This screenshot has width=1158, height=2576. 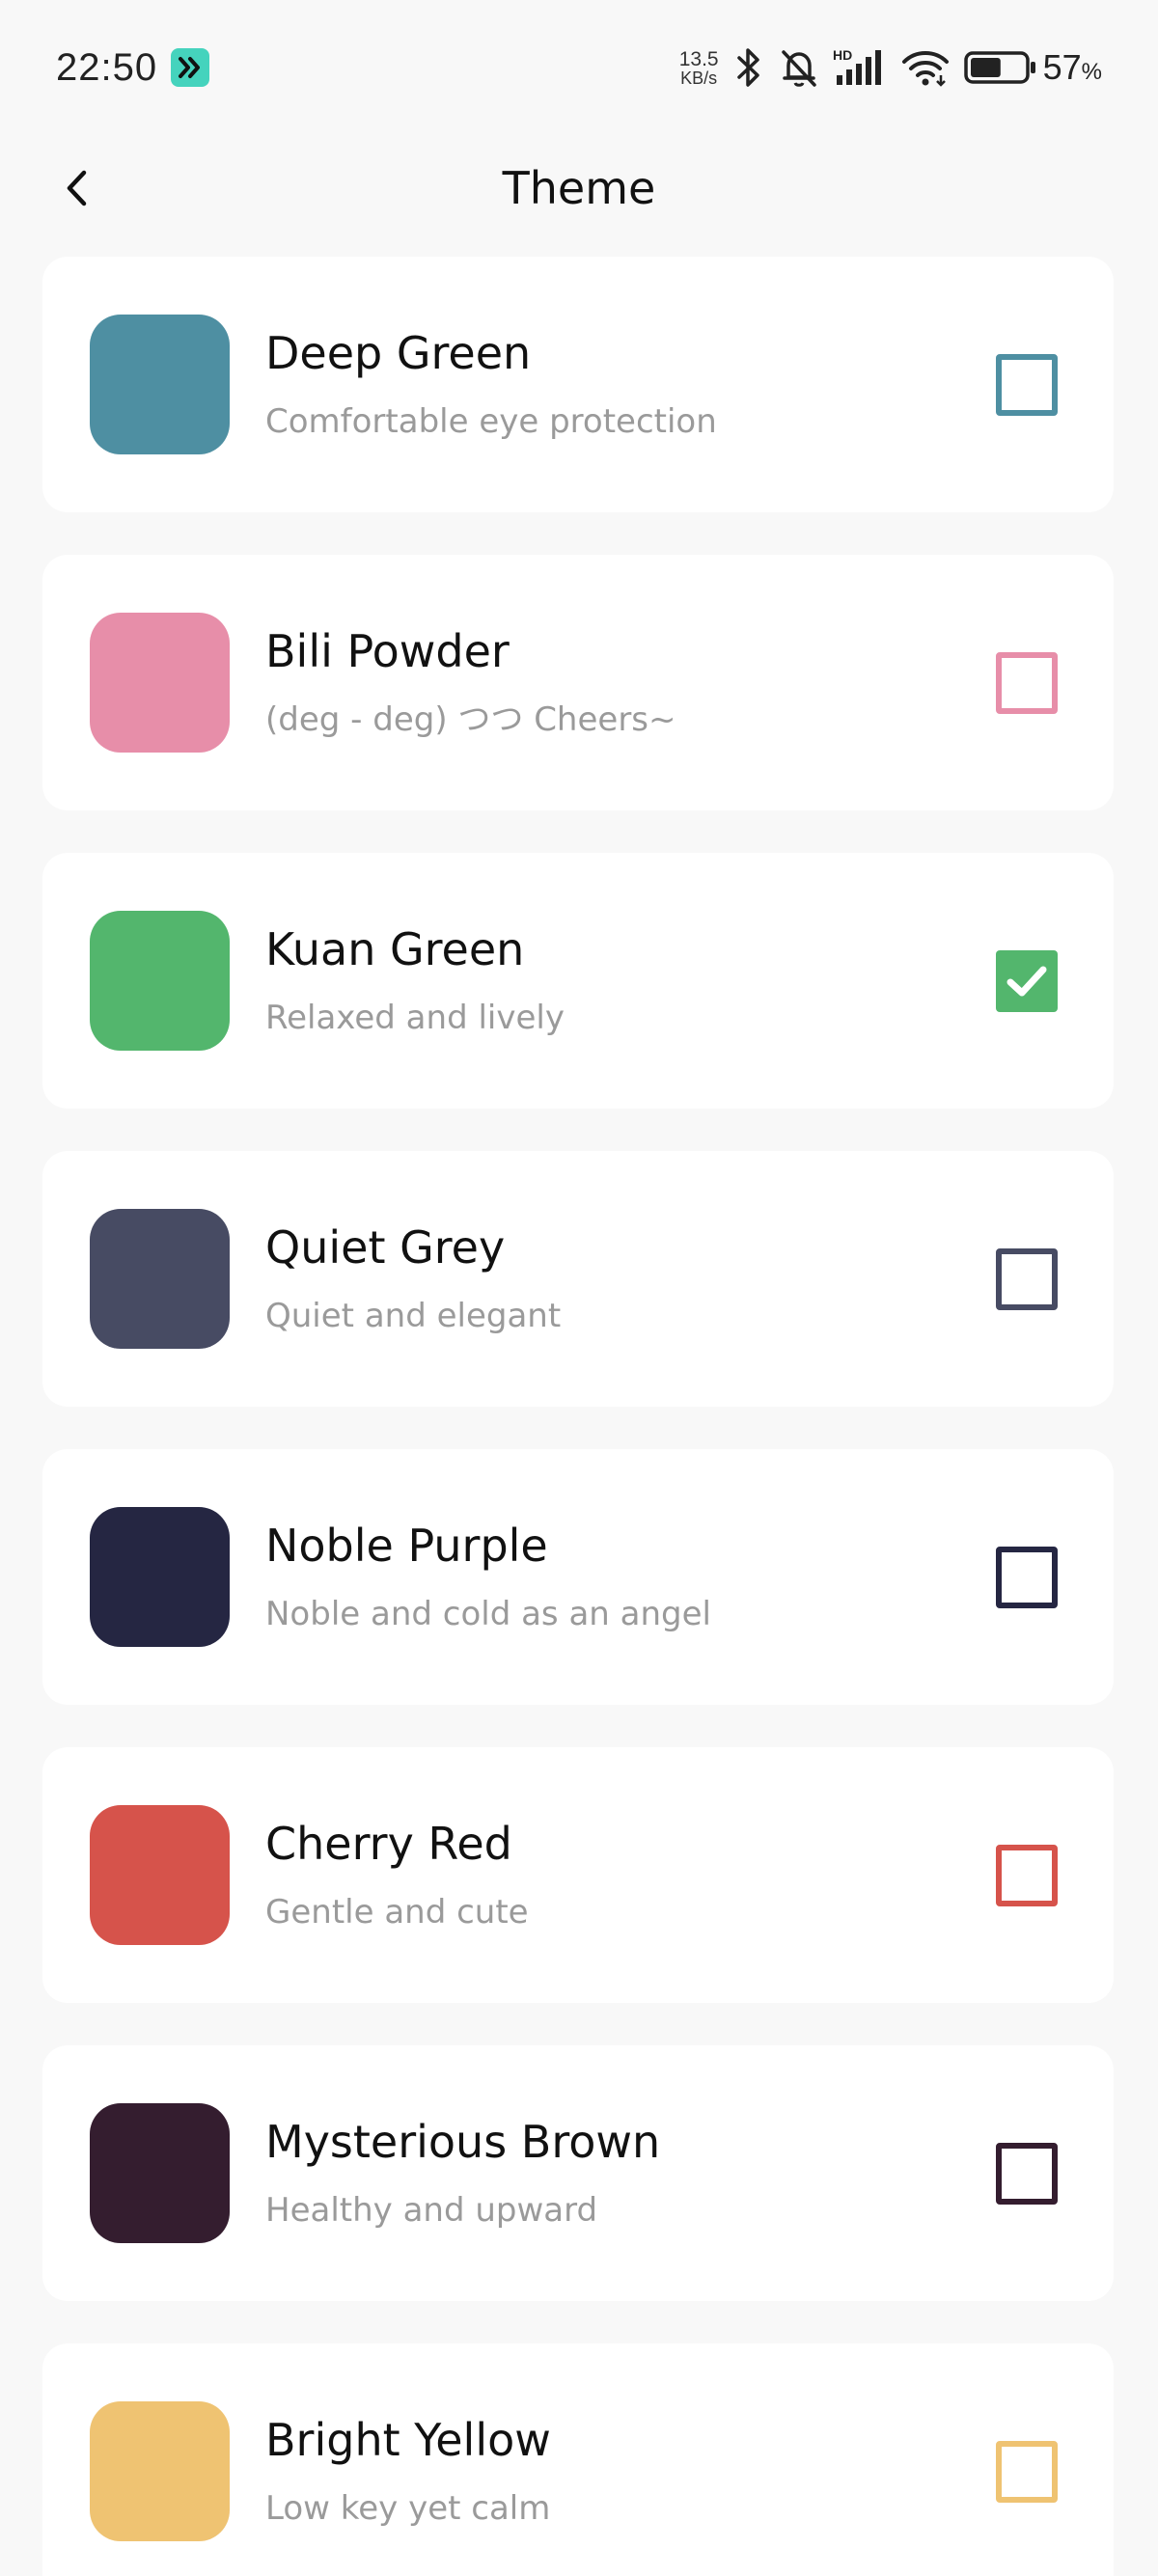 I want to click on theme-name: Kuan Green, so click(x=395, y=949).